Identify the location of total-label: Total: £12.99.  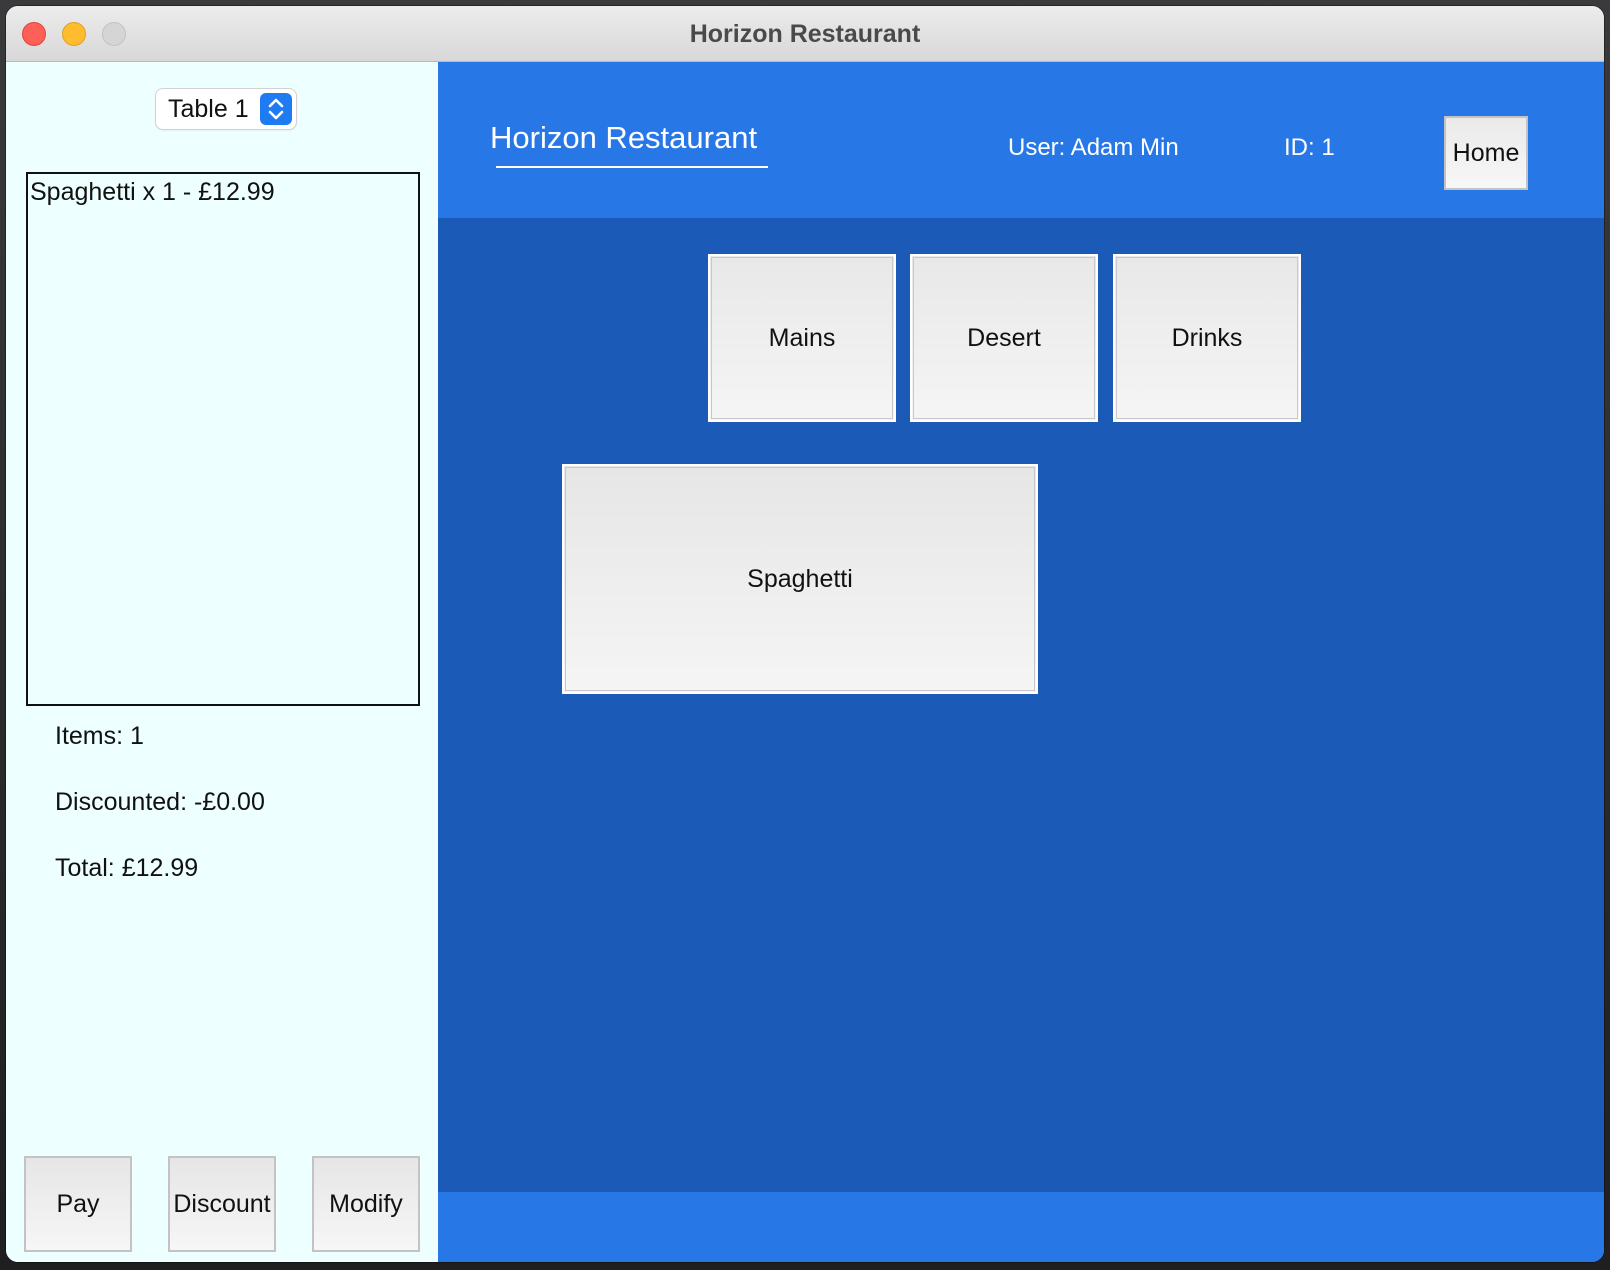
(127, 868).